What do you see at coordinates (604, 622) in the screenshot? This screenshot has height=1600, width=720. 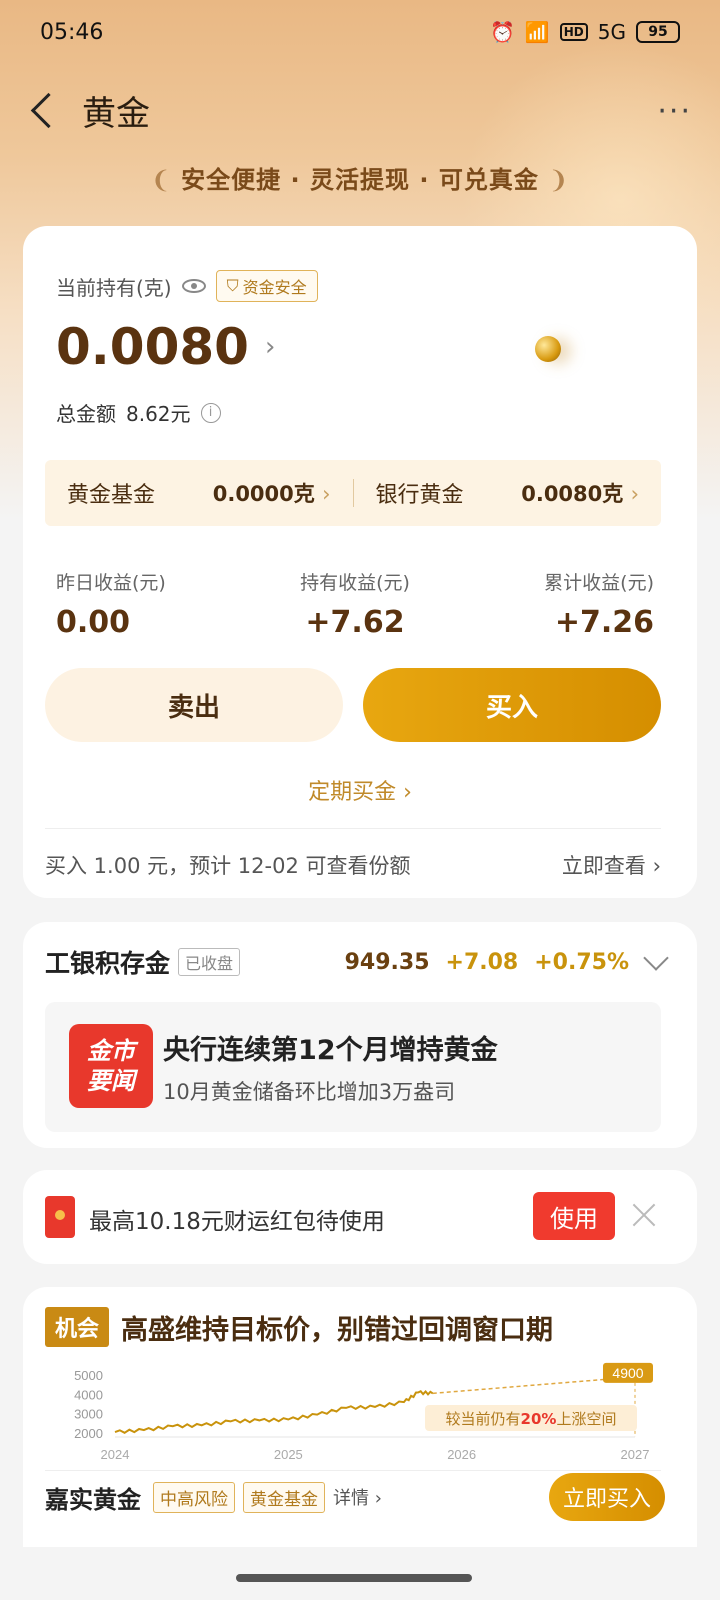 I see `earning-value: +7.26` at bounding box center [604, 622].